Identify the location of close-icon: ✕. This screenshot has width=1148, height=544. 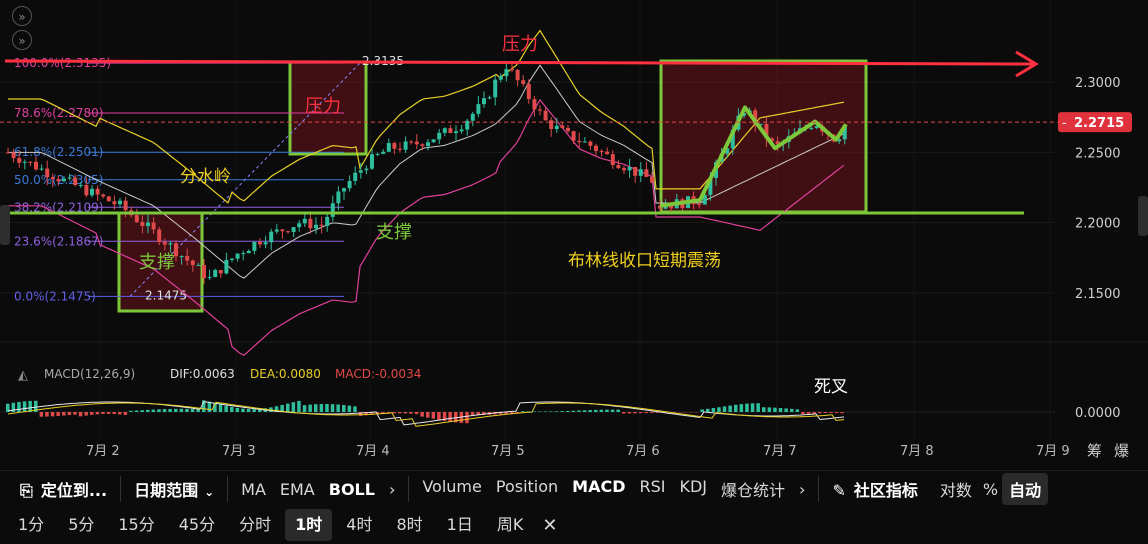
(549, 525).